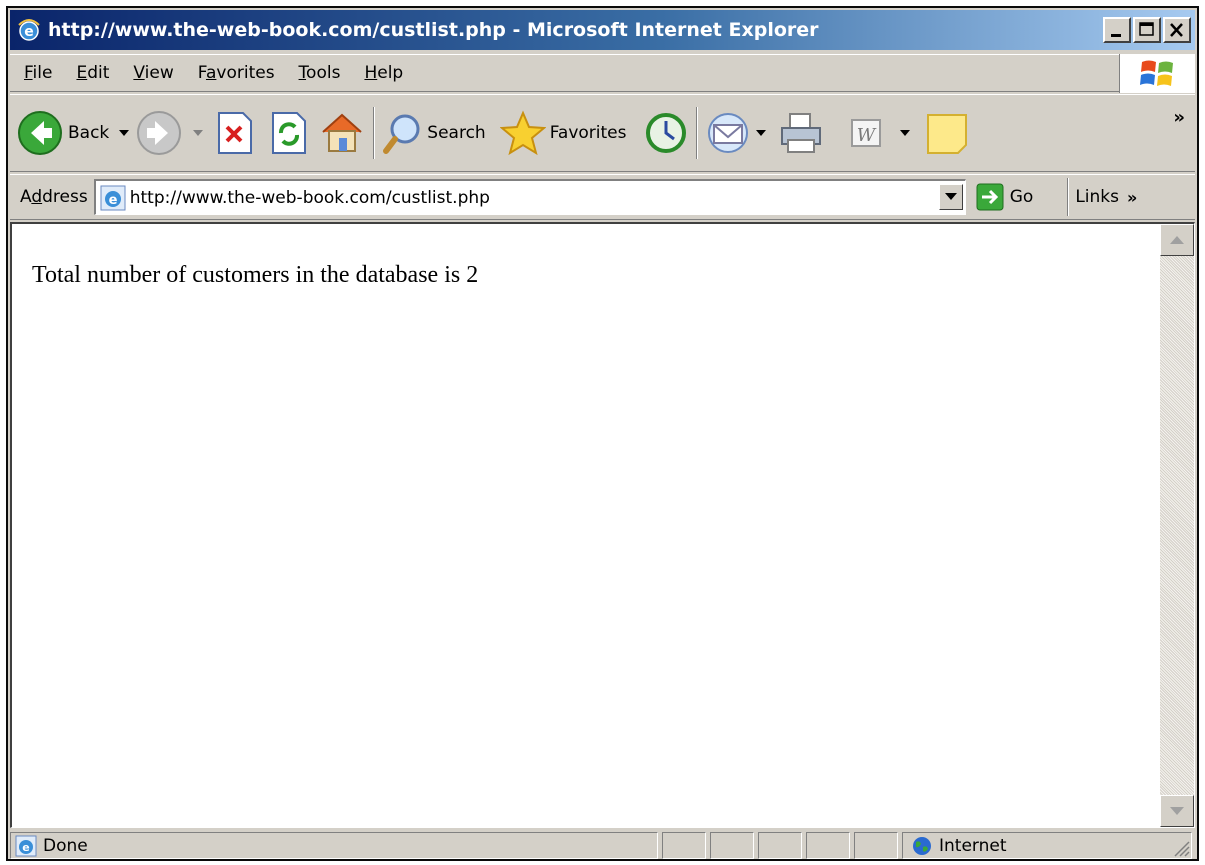 This screenshot has height=865, width=1205. Describe the element at coordinates (728, 133) in the screenshot. I see `mail-icon` at that location.